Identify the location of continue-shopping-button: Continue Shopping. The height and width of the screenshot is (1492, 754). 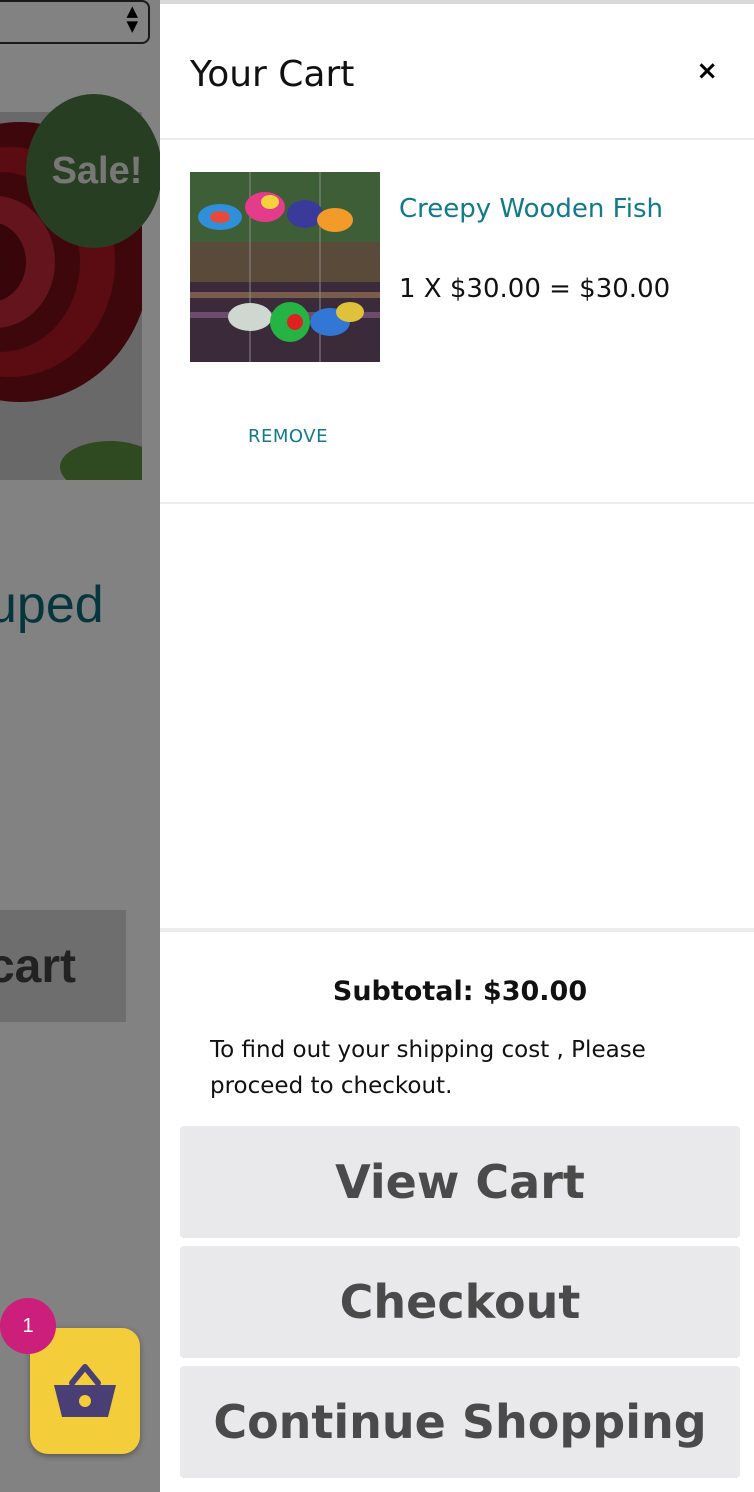
(460, 1422).